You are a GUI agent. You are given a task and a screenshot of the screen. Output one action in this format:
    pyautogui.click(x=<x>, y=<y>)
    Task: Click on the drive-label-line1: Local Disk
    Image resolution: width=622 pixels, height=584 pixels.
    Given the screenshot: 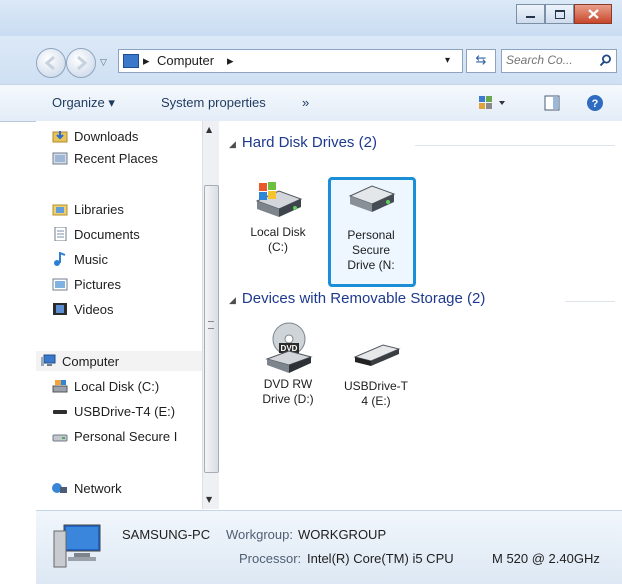 What is the action you would take?
    pyautogui.click(x=278, y=232)
    